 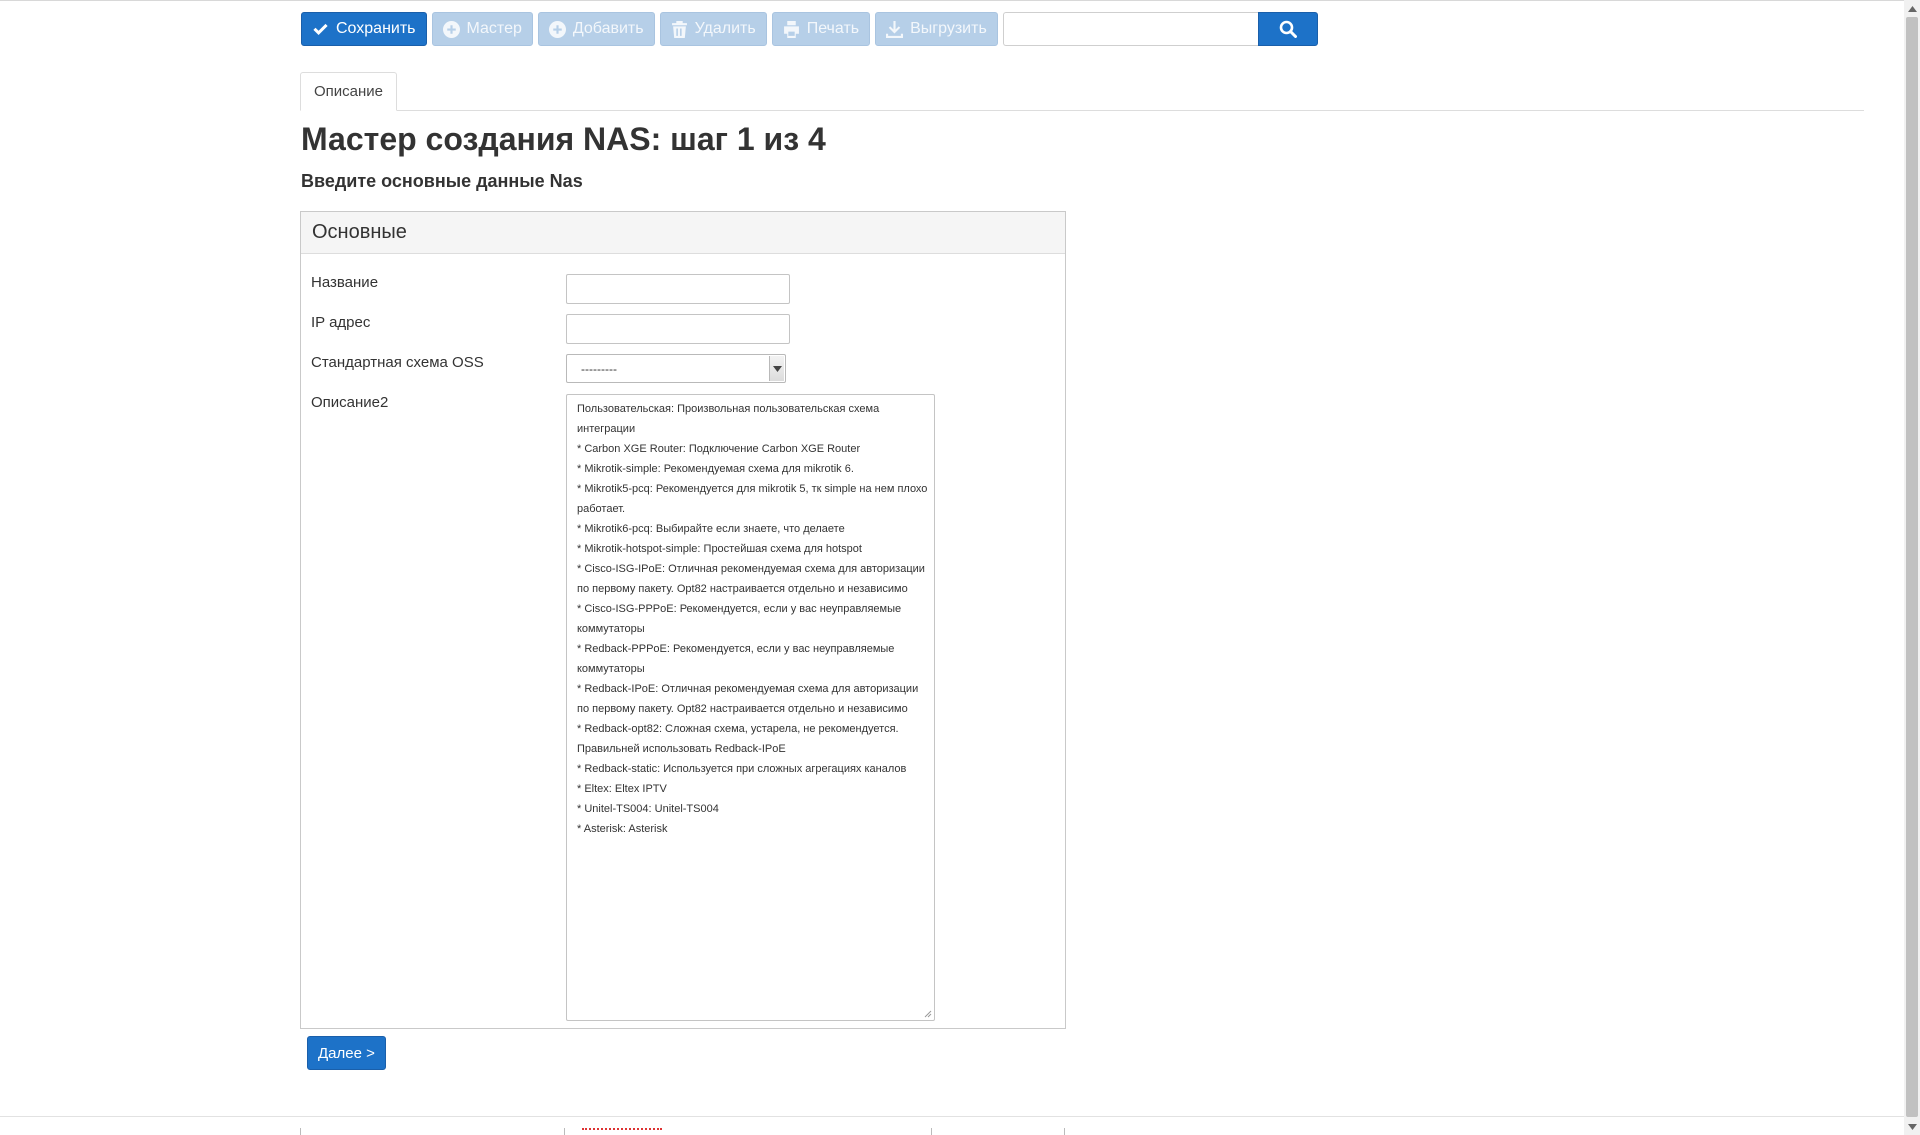 I want to click on oss-scheme-select: ---------, so click(x=676, y=368).